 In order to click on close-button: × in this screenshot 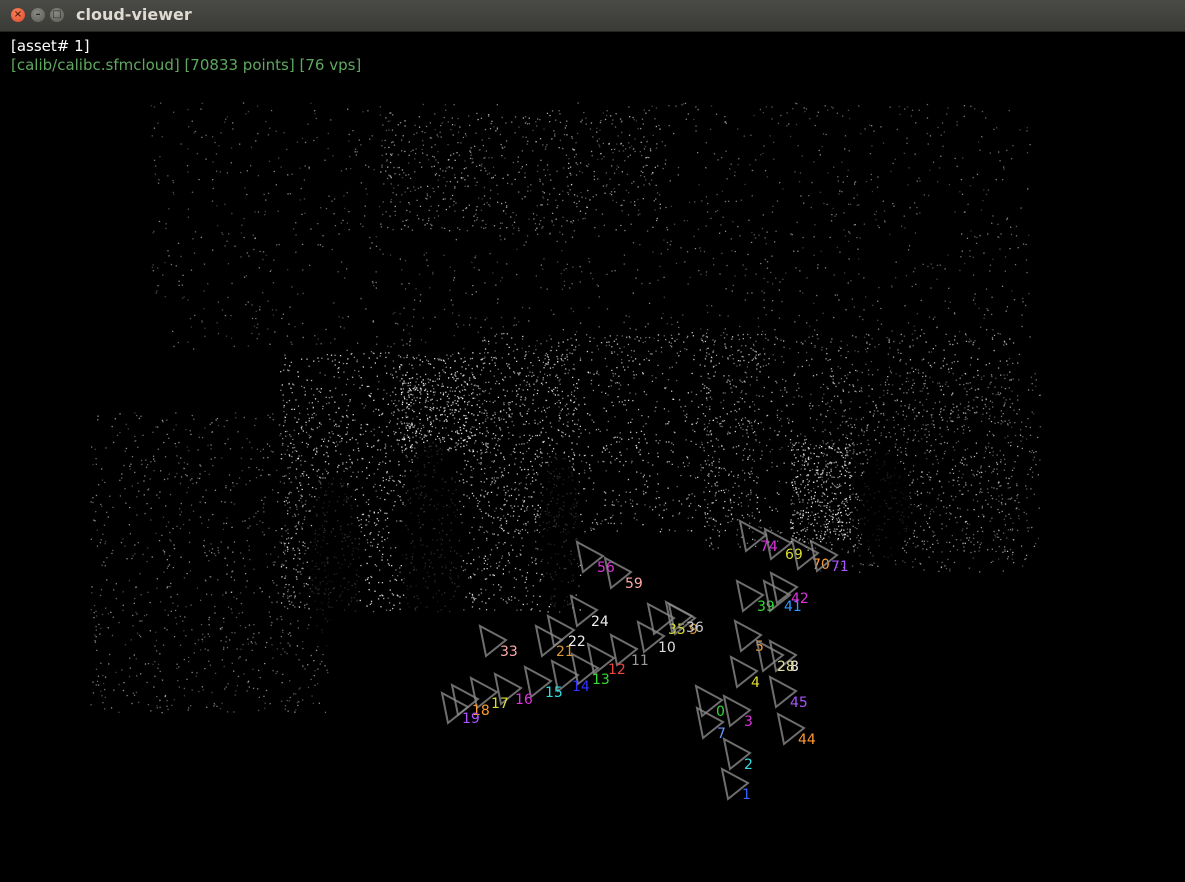, I will do `click(18, 15)`.